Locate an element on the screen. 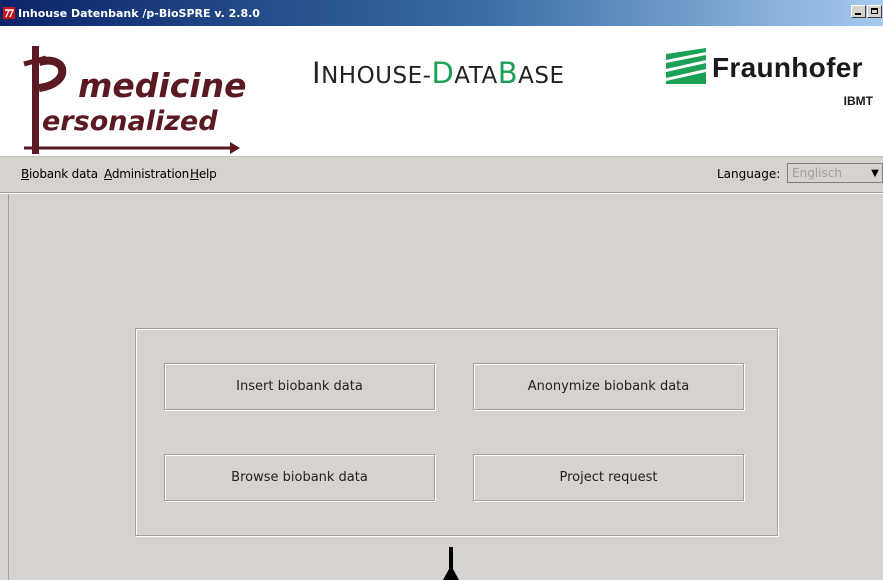  browse-biobank-data-button: Browse biobank data is located at coordinates (299, 477).